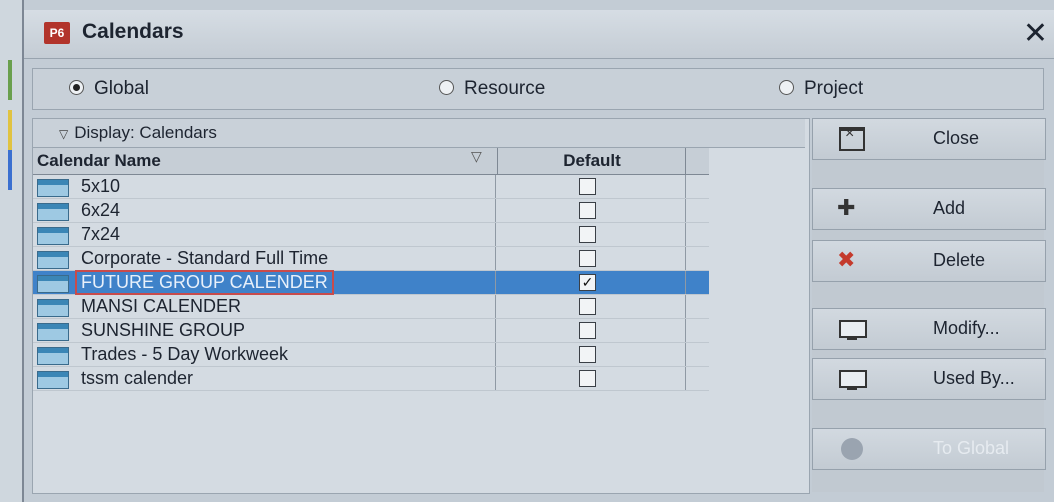  Describe the element at coordinates (929, 449) in the screenshot. I see `to-global-button: To Global` at that location.